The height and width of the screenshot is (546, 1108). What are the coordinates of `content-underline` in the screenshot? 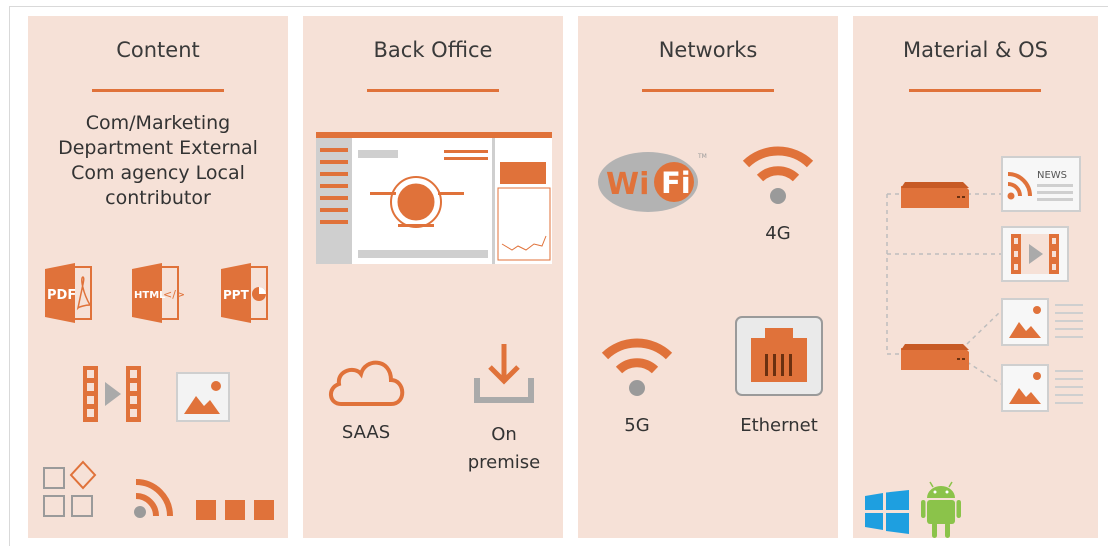 It's located at (158, 90).